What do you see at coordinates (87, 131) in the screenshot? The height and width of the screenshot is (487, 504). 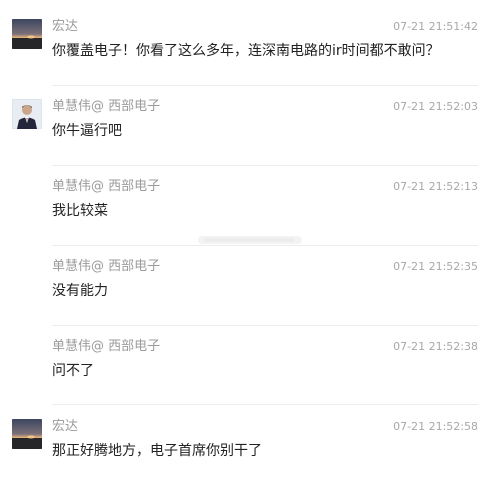 I see `message-text: 你牛逼行吧` at bounding box center [87, 131].